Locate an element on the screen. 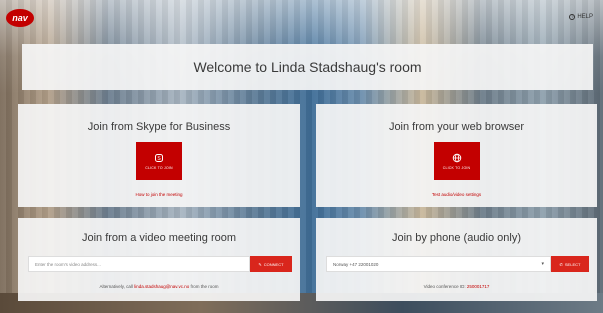  select-label: SELECT is located at coordinates (572, 264).